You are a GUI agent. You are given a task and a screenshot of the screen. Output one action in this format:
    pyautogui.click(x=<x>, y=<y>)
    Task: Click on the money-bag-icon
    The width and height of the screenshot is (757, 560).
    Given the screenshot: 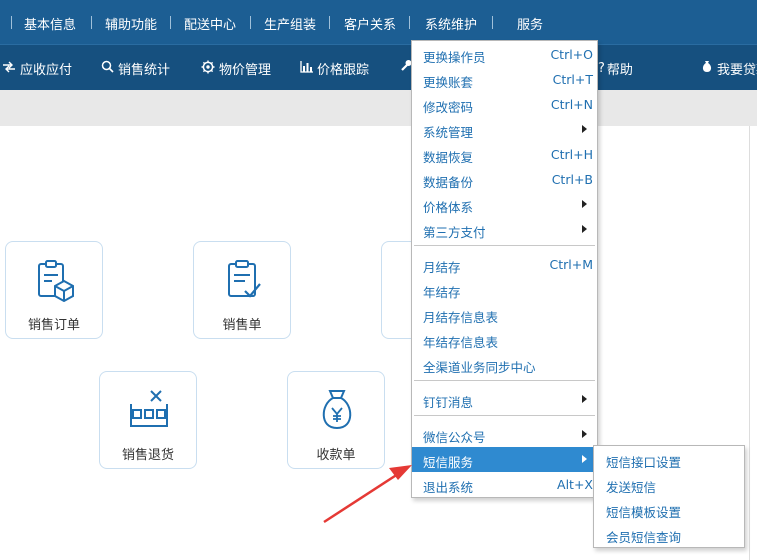 What is the action you would take?
    pyautogui.click(x=707, y=68)
    